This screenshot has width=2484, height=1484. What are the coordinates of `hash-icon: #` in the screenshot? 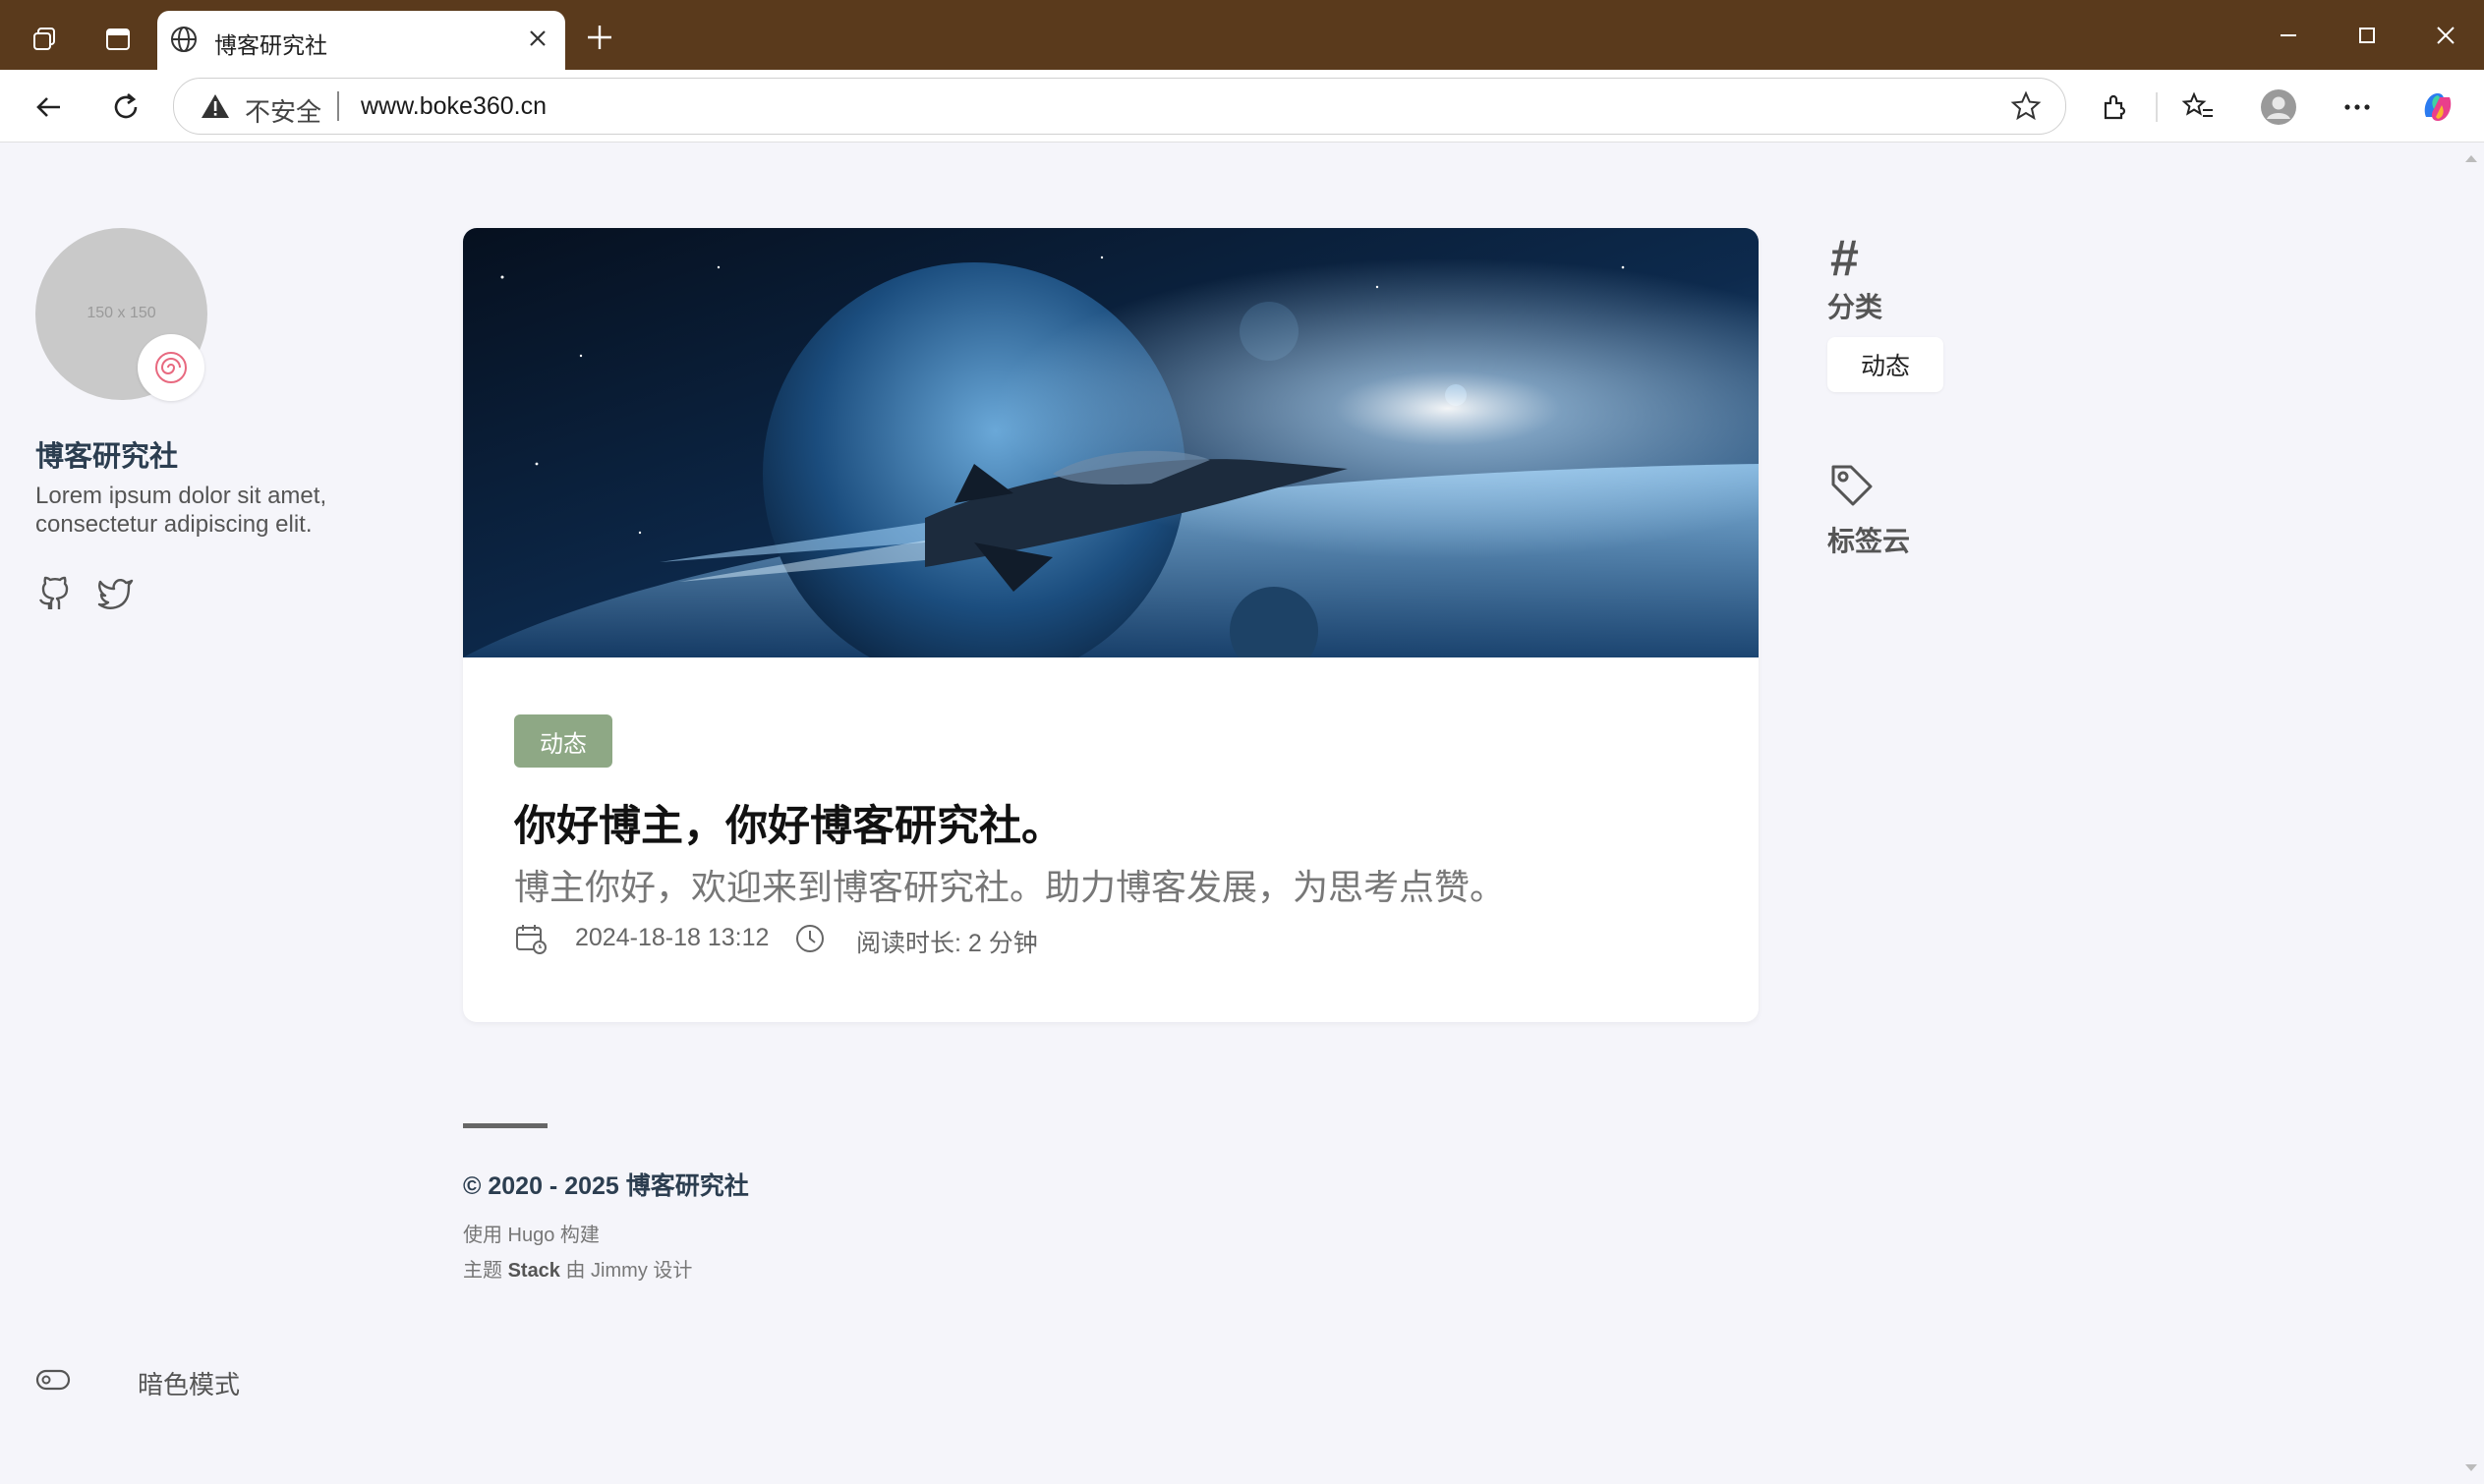 It's located at (1845, 258).